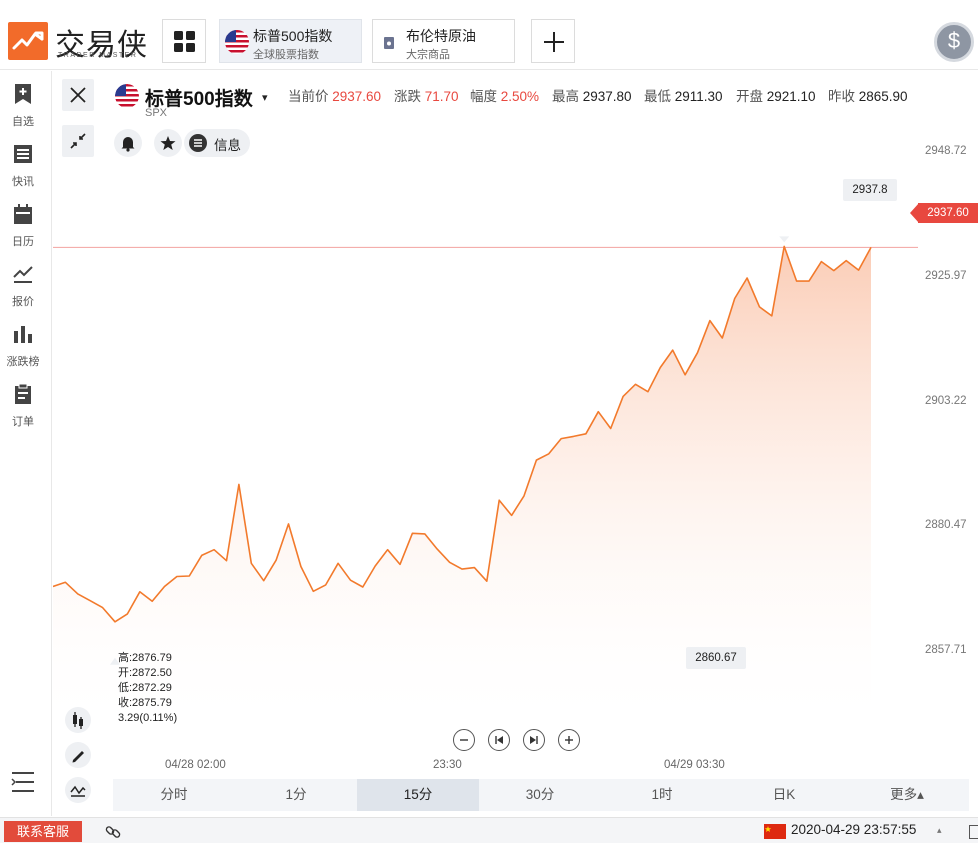 The width and height of the screenshot is (978, 843). What do you see at coordinates (565, 96) in the screenshot?
I see `quote-key: 最高` at bounding box center [565, 96].